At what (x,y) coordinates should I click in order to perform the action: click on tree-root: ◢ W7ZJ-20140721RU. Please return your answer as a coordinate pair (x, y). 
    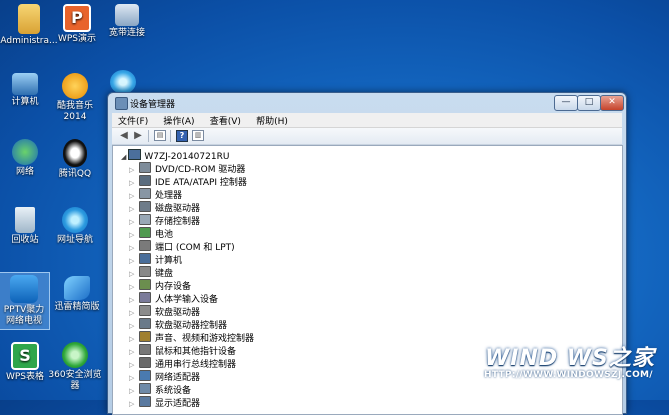
    Looking at the image, I should click on (175, 155).